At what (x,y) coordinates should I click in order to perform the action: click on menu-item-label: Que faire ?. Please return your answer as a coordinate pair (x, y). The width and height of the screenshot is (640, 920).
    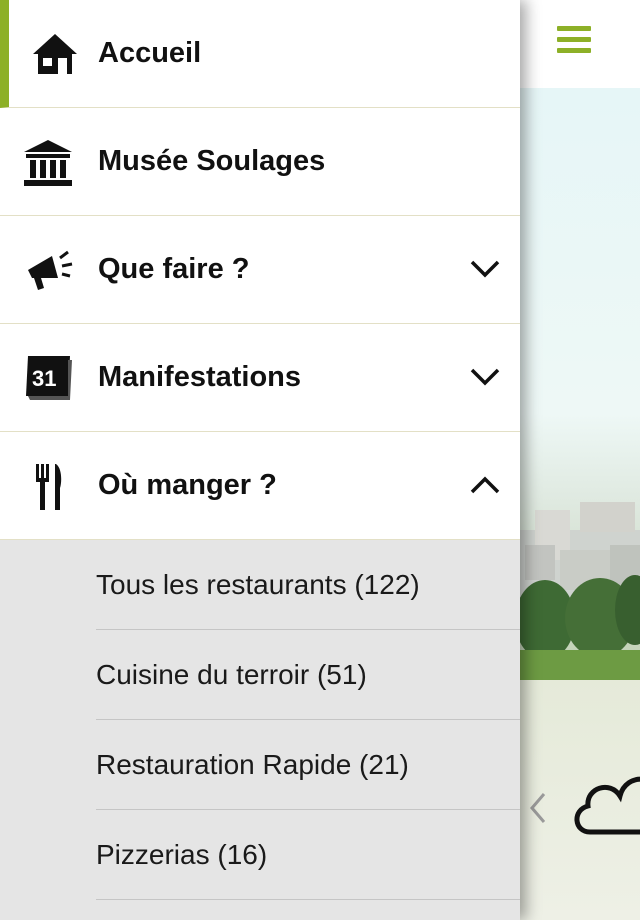
    Looking at the image, I should click on (174, 269).